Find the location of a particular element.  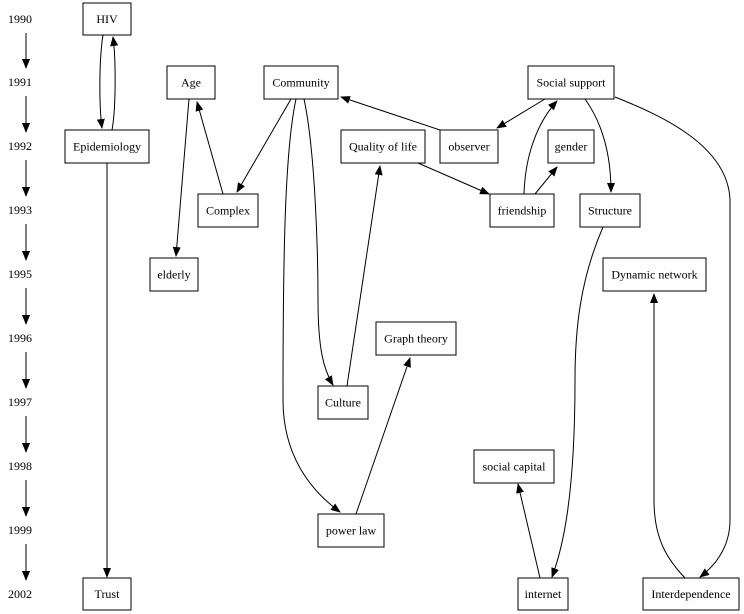

node-age: Age is located at coordinates (191, 82).